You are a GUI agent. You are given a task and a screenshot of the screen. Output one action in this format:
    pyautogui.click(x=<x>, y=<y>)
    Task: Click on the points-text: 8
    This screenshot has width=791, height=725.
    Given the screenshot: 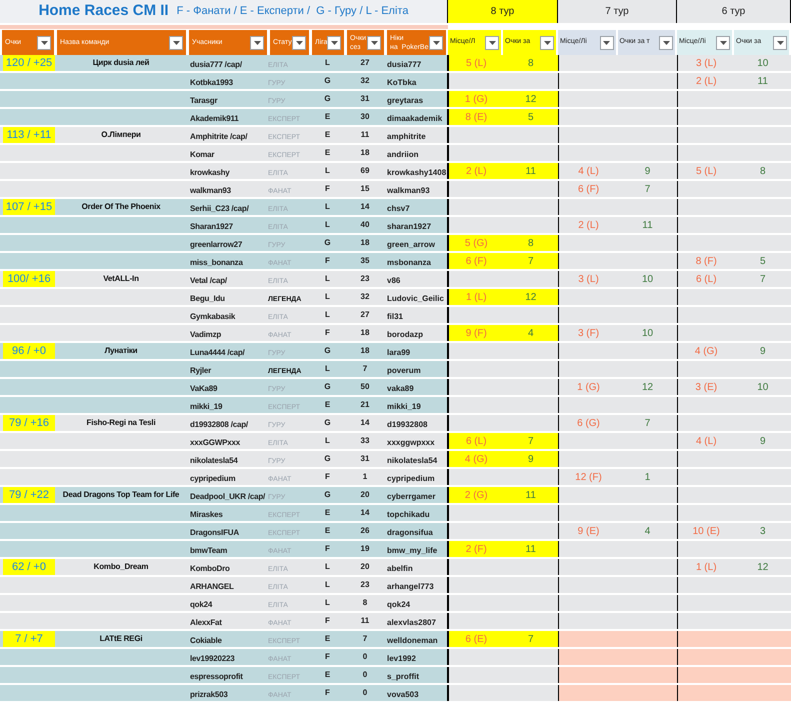 What is the action you would take?
    pyautogui.click(x=531, y=63)
    